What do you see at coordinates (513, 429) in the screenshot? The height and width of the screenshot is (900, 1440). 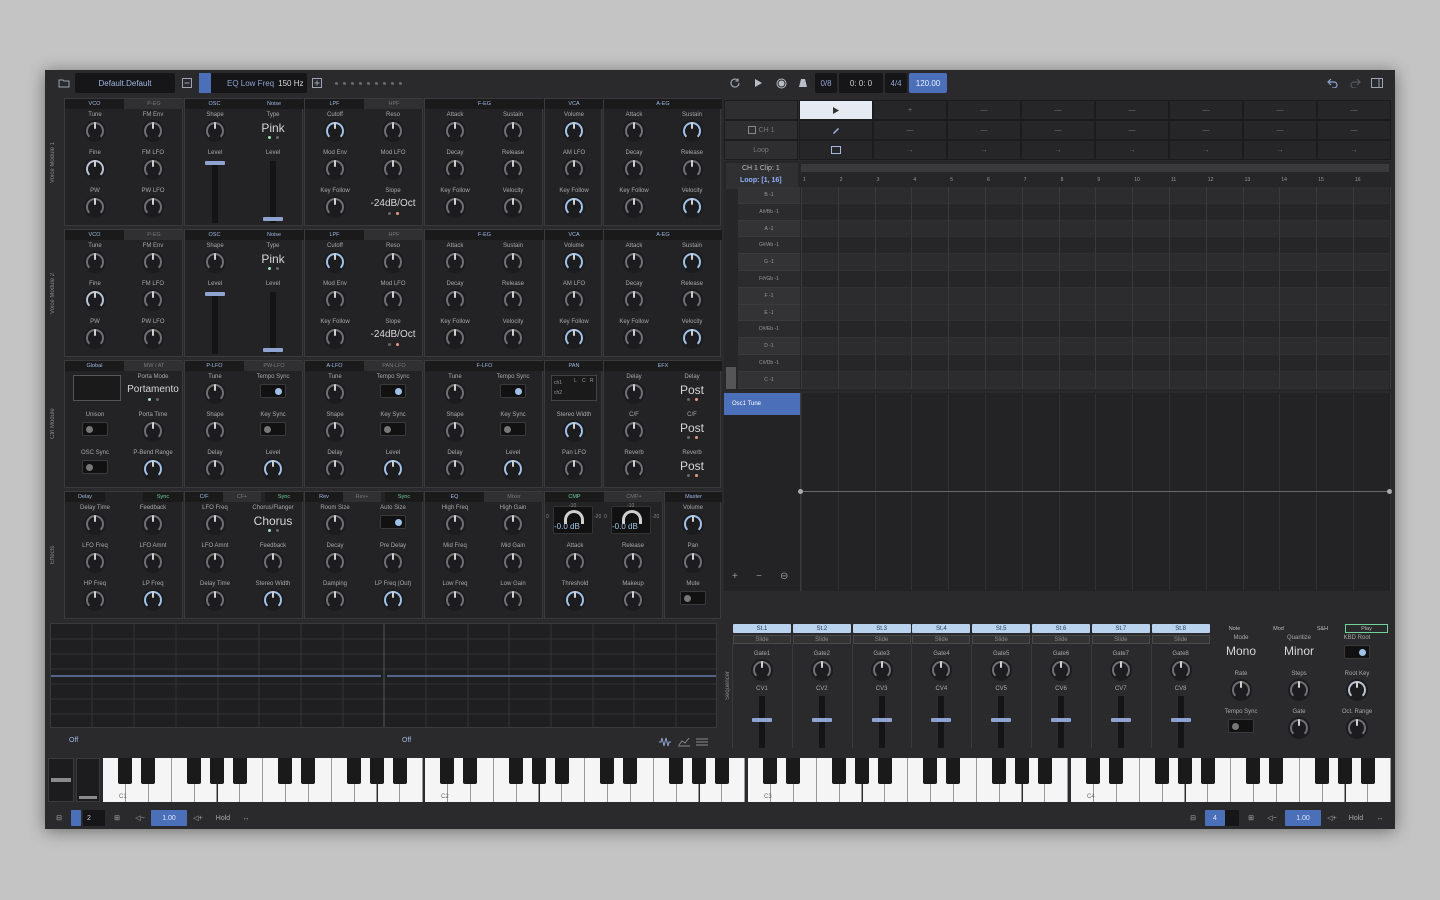 I see `f-lfo-key-sync-toggle` at bounding box center [513, 429].